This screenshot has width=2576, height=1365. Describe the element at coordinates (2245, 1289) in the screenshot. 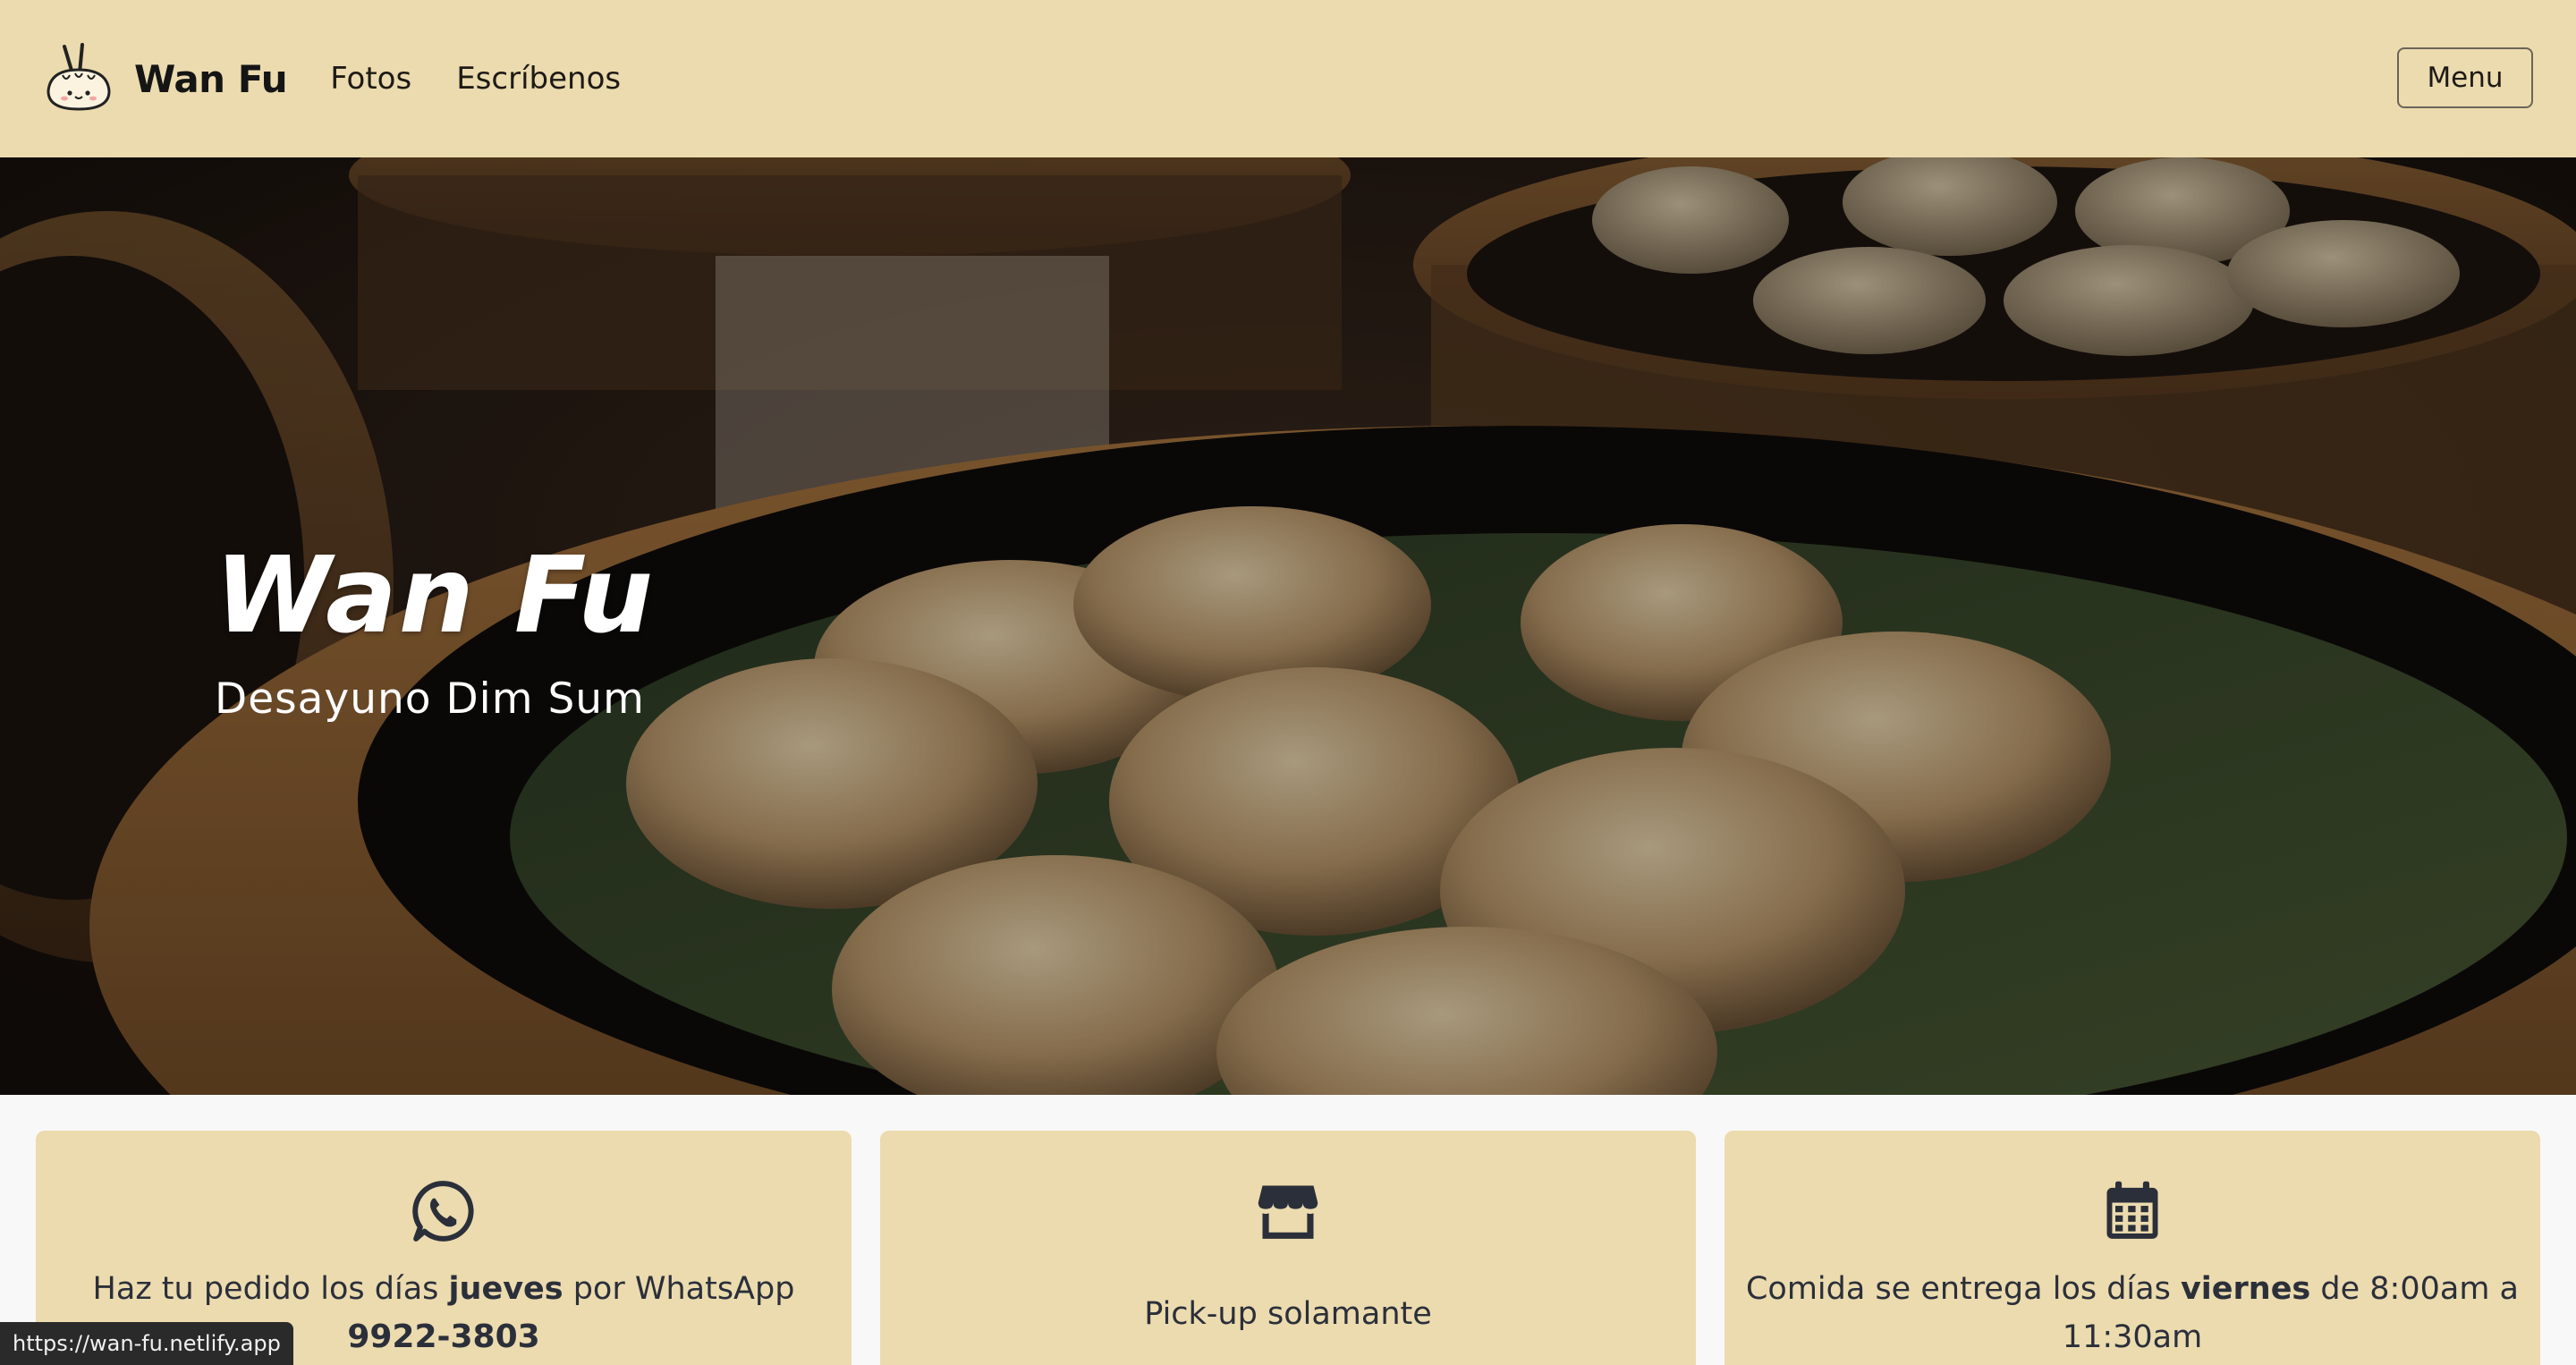

I see `delivery-day: viernes` at that location.